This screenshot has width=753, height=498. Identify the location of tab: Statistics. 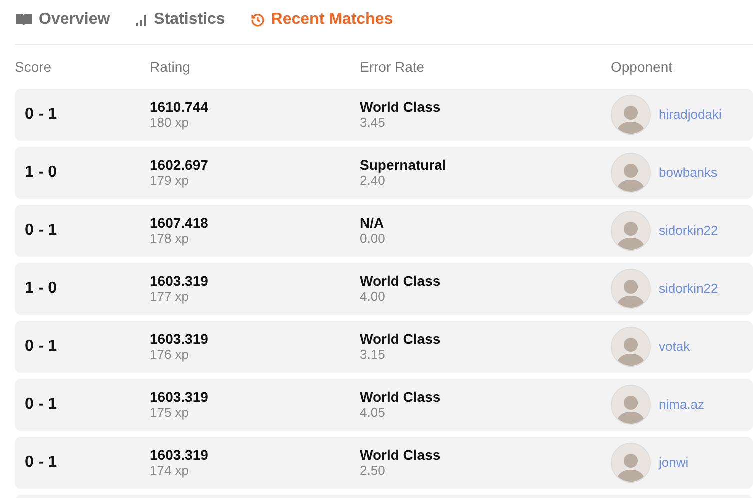
(181, 20).